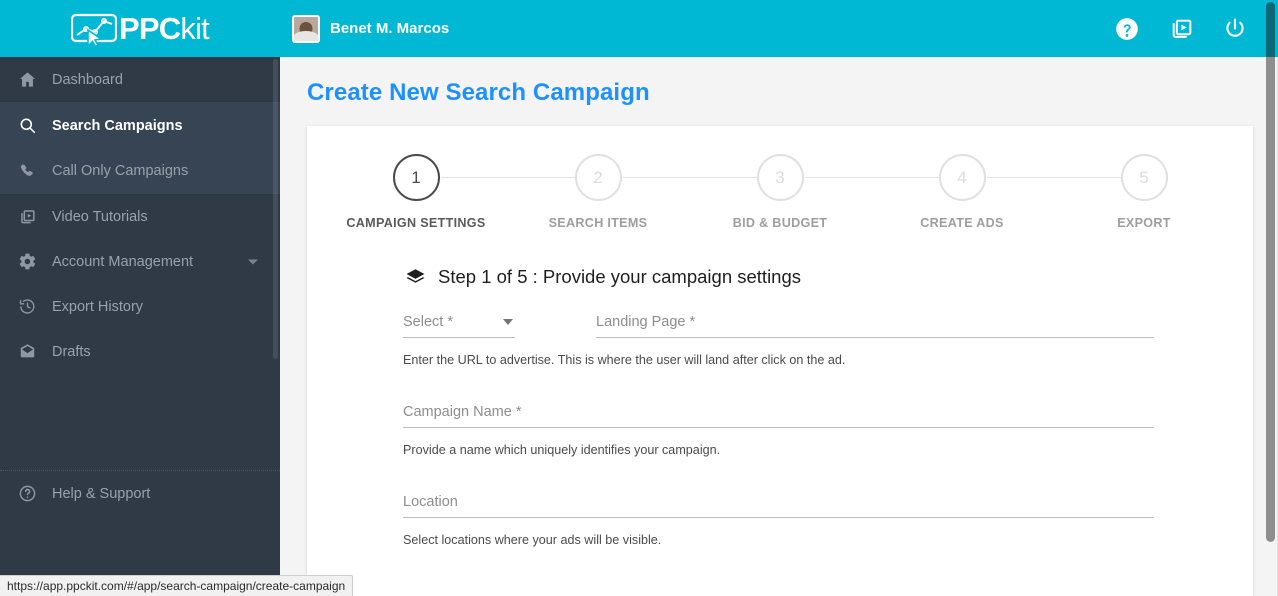 This screenshot has height=596, width=1278. I want to click on step-label: EXPORT, so click(1144, 223).